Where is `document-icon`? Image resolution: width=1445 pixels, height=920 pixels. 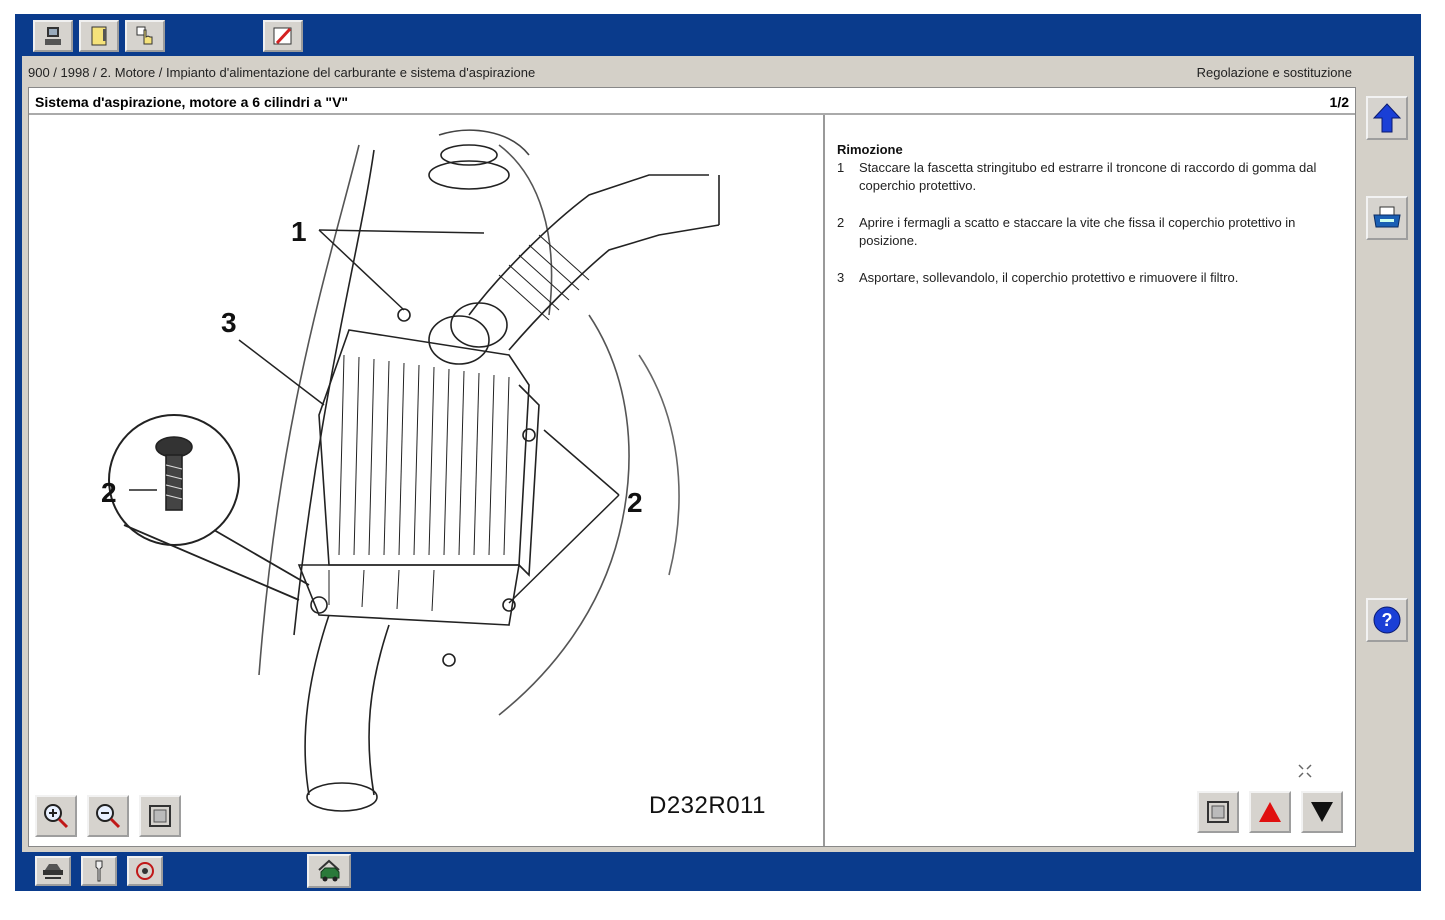
document-icon is located at coordinates (99, 36).